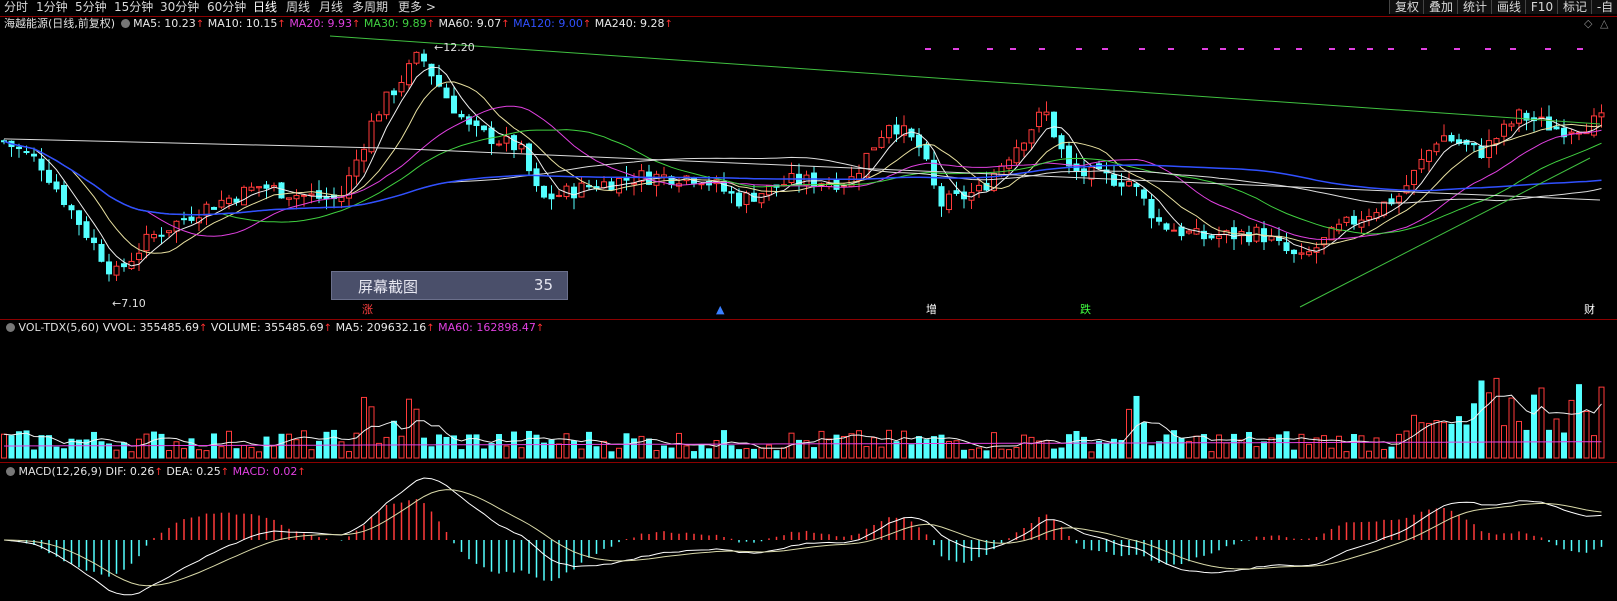 This screenshot has height=601, width=1617. Describe the element at coordinates (367, 310) in the screenshot. I see `event-marker-up: 涨` at that location.